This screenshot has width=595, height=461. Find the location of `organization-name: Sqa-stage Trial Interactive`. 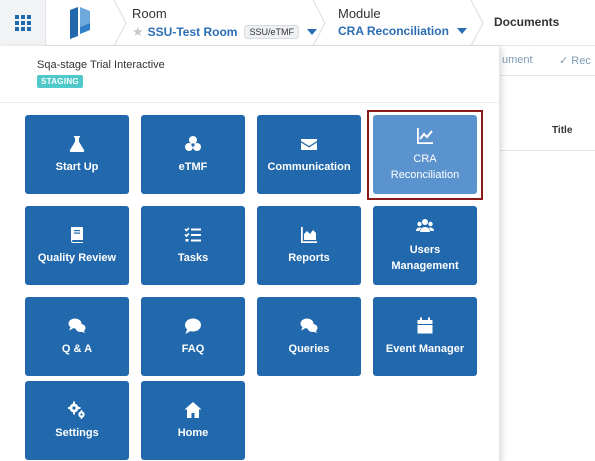

organization-name: Sqa-stage Trial Interactive is located at coordinates (101, 65).